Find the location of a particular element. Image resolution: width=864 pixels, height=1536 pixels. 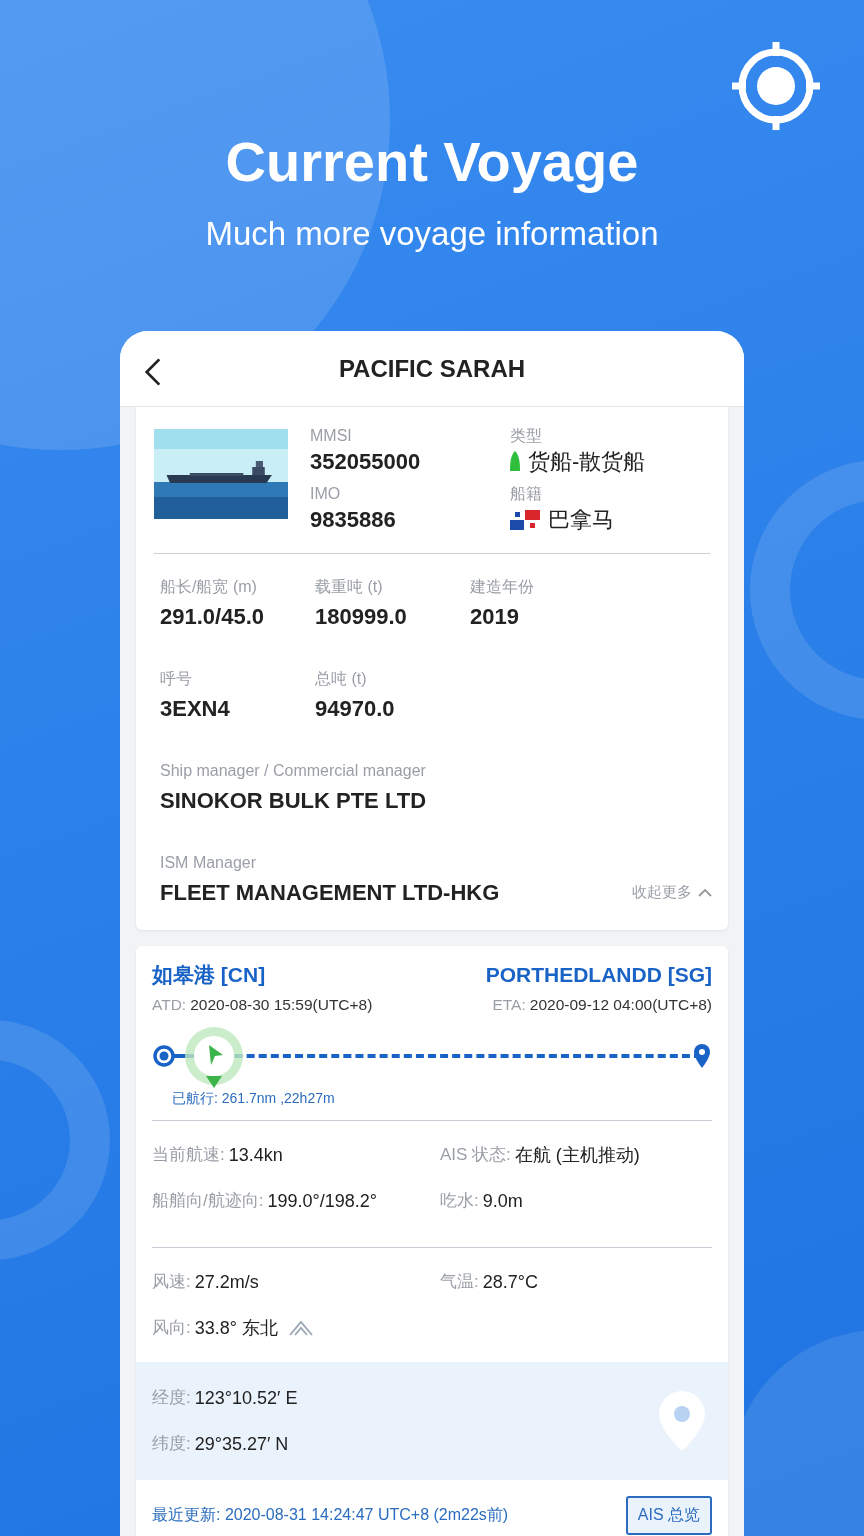

buoy-icon is located at coordinates (515, 462).